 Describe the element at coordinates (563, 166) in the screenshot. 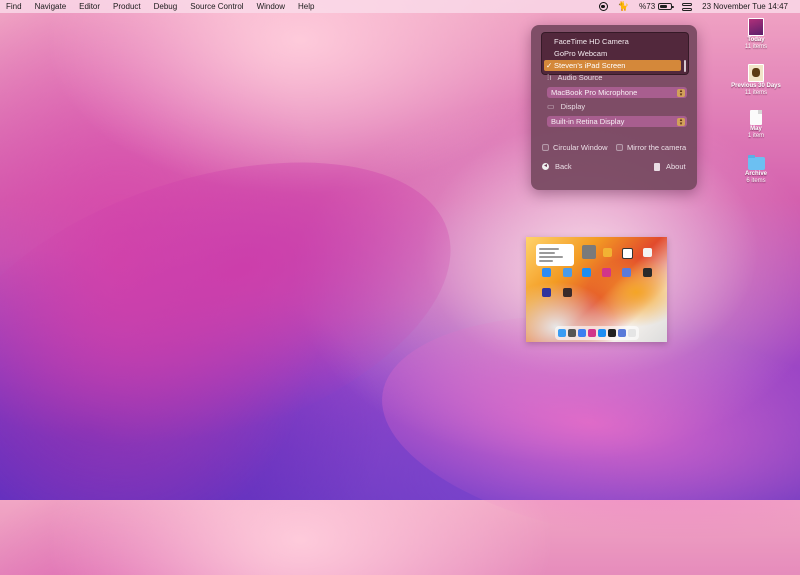

I see `back-label: Back` at that location.